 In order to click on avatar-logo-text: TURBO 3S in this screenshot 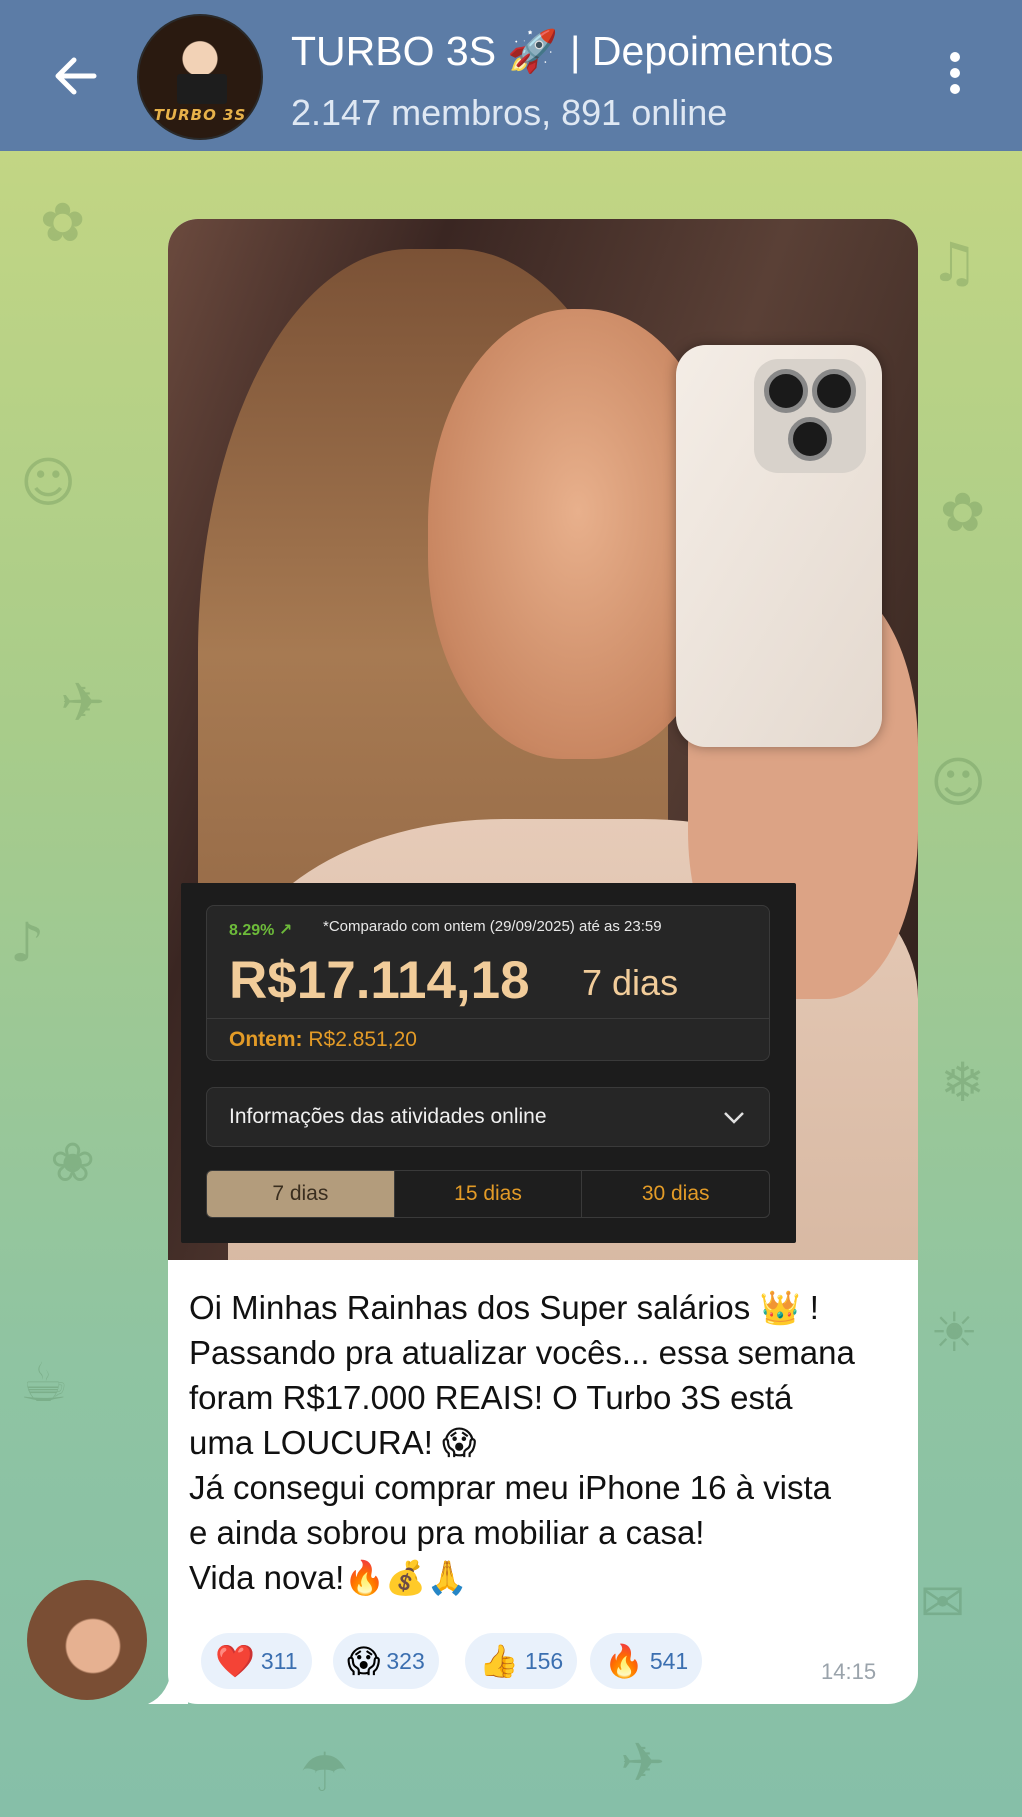, I will do `click(200, 115)`.